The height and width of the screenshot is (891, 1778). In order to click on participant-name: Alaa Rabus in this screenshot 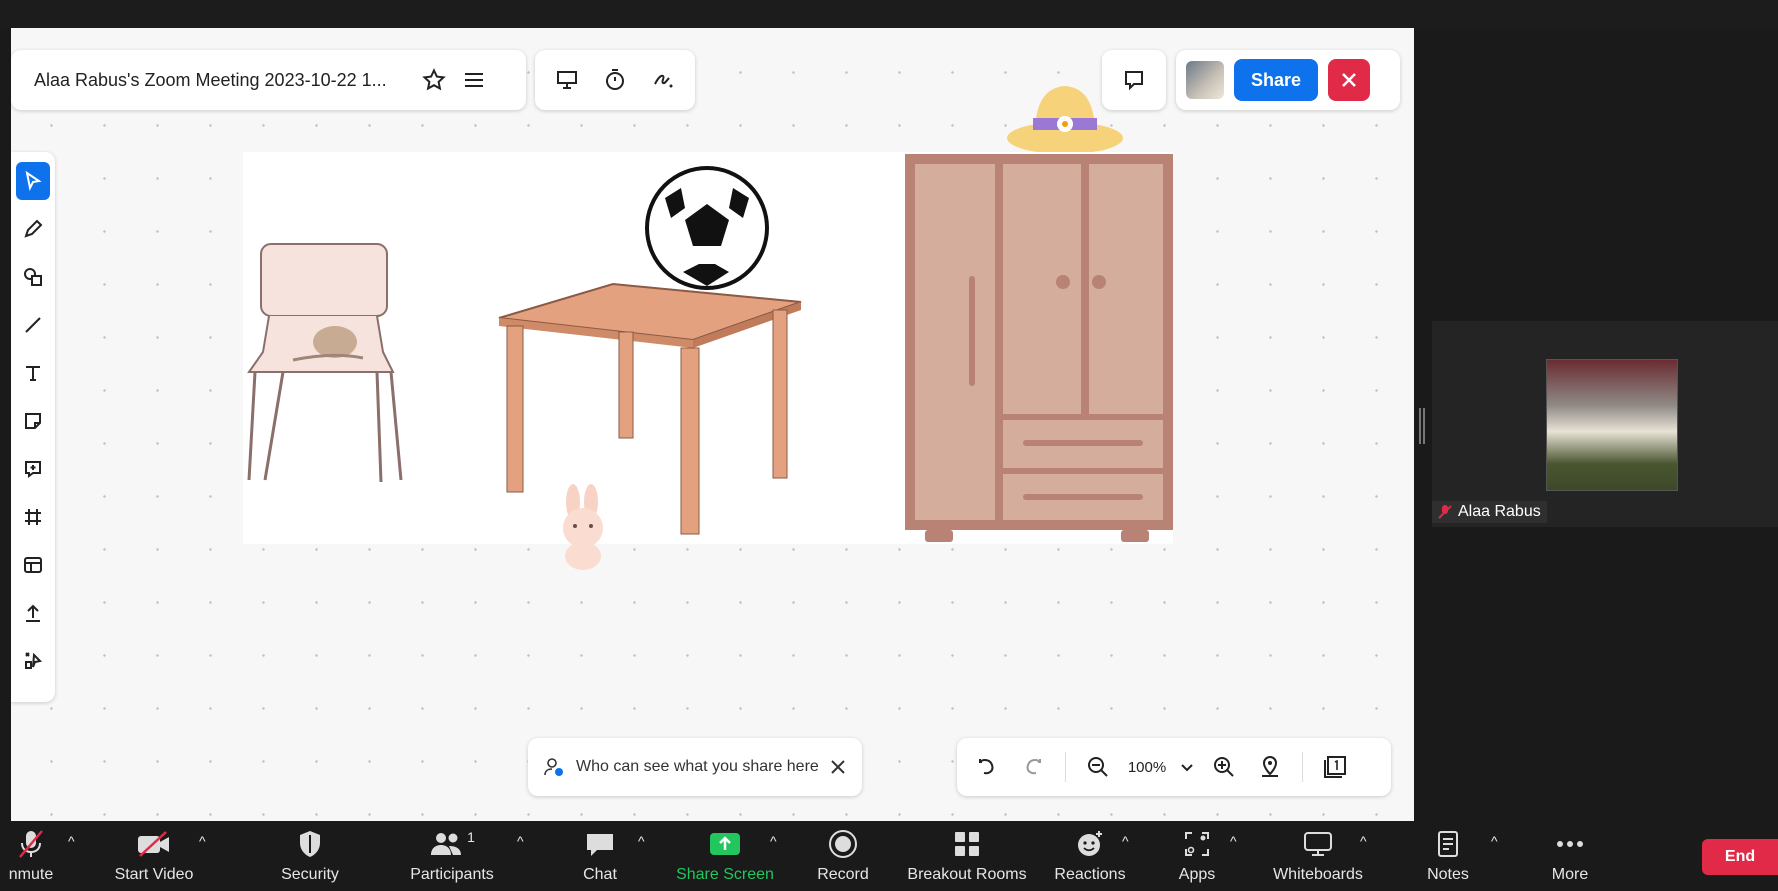, I will do `click(1499, 511)`.